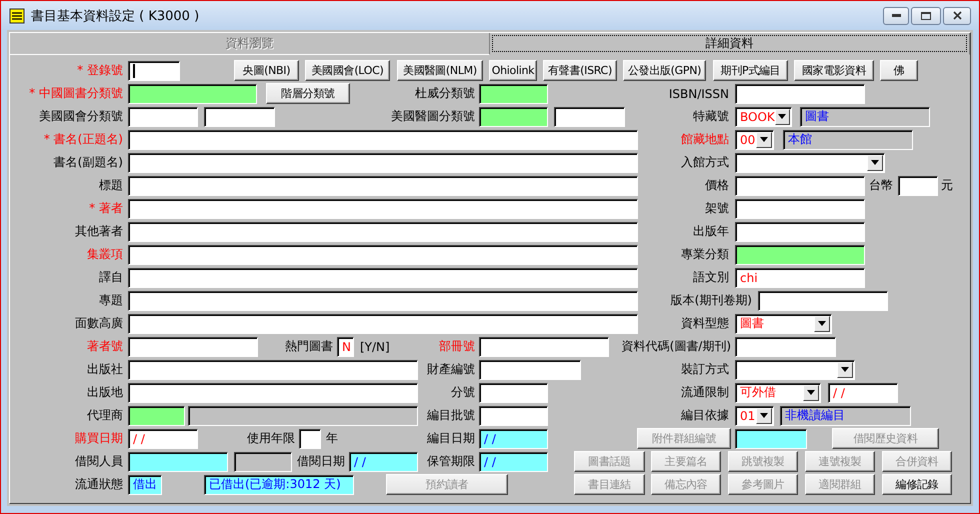 The image size is (980, 514). Describe the element at coordinates (440, 70) in the screenshot. I see `action-button: 美國醫圖(NLM)` at that location.